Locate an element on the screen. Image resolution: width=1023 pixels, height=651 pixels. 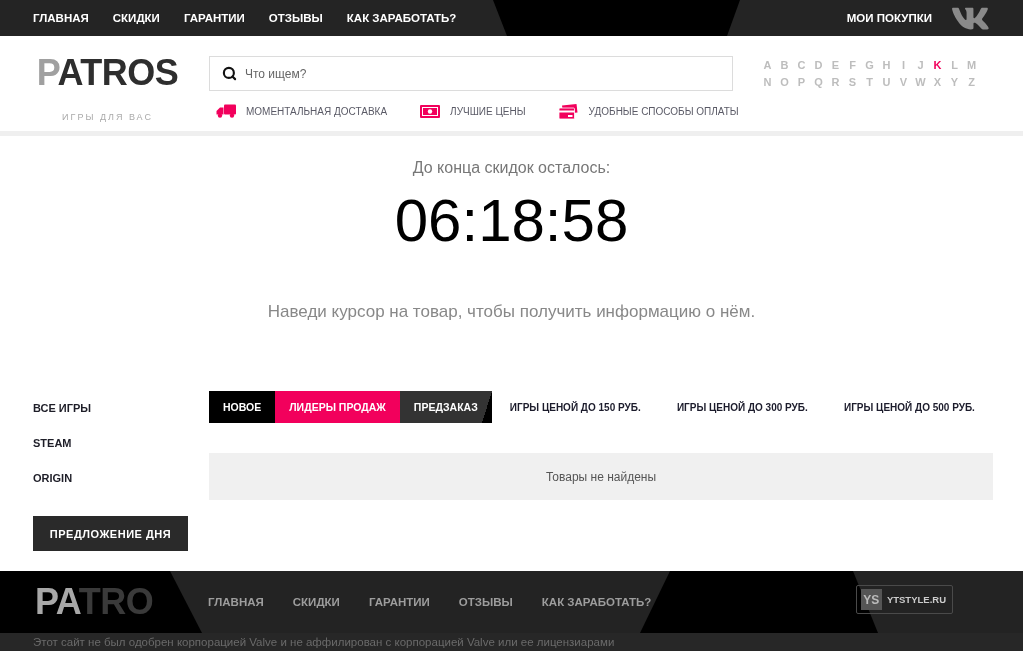
footer-link: СКИДКИ is located at coordinates (316, 602).